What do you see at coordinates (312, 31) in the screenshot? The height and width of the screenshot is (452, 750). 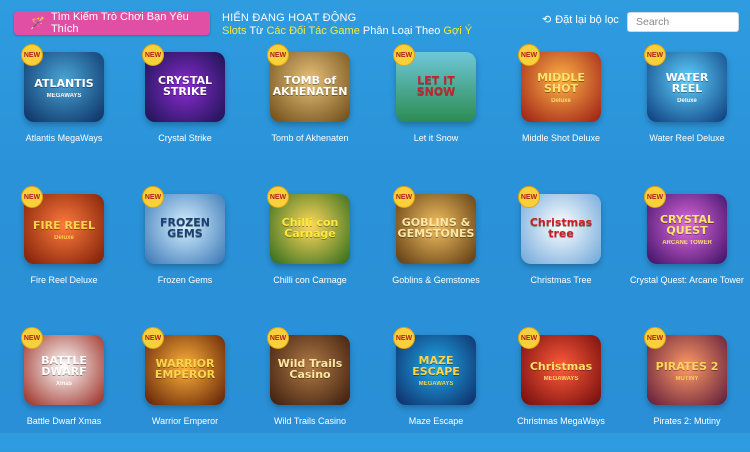 I see `filter-partners-link: Các Đối Tác Game` at bounding box center [312, 31].